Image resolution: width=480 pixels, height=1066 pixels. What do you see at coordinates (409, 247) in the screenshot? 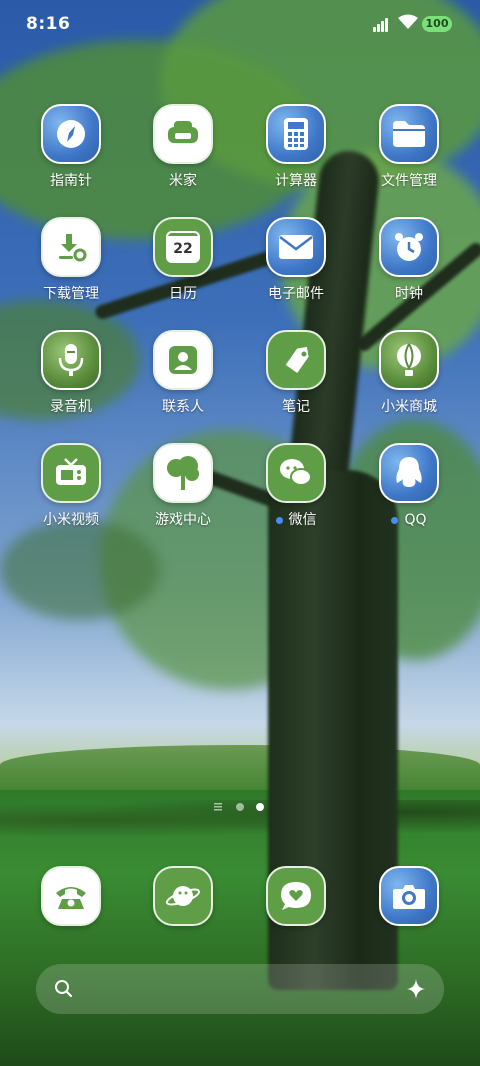
I see `alarm-clock-icon` at bounding box center [409, 247].